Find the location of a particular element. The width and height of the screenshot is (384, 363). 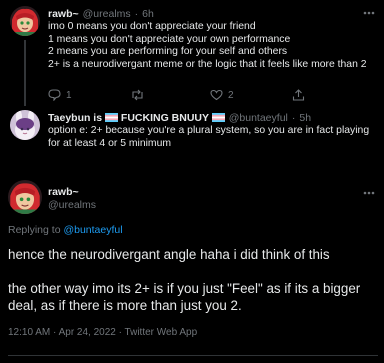

author-name-suffix: FUCKING BNUUY is located at coordinates (164, 118).